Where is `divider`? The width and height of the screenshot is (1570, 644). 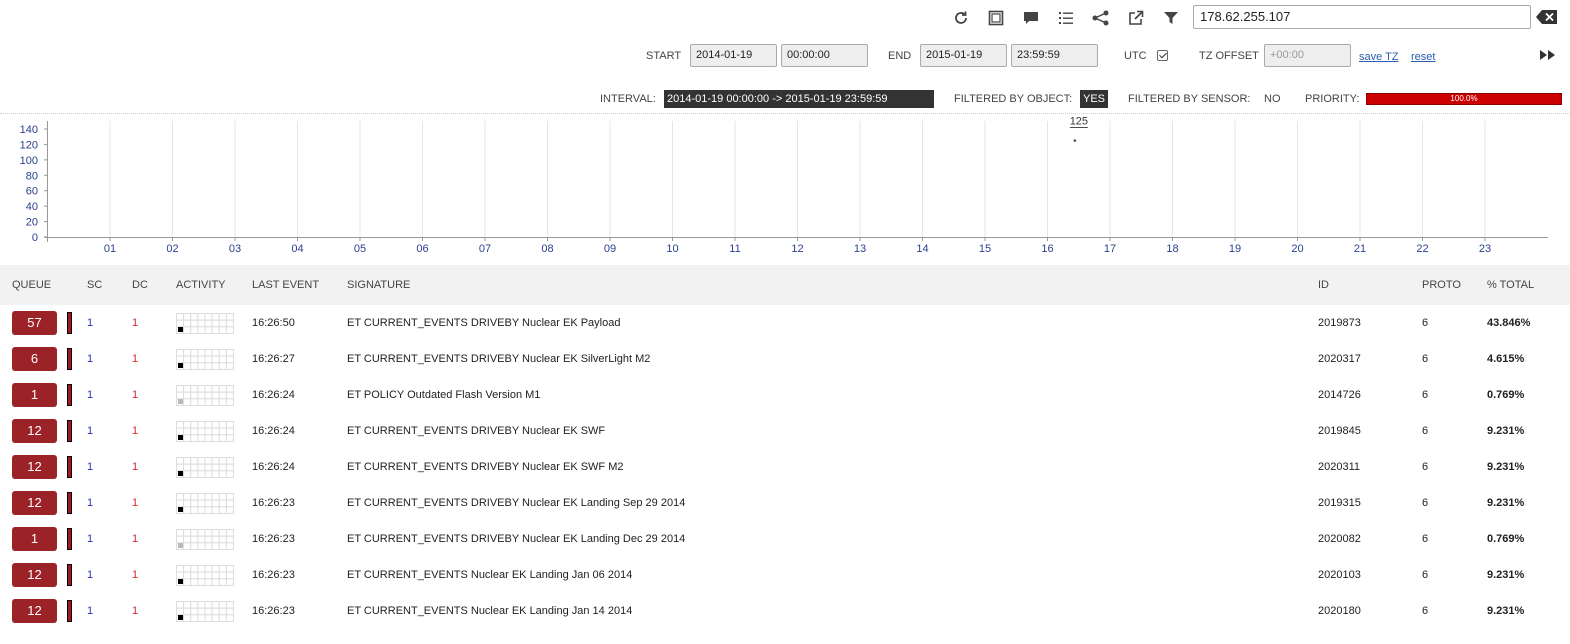
divider is located at coordinates (785, 113).